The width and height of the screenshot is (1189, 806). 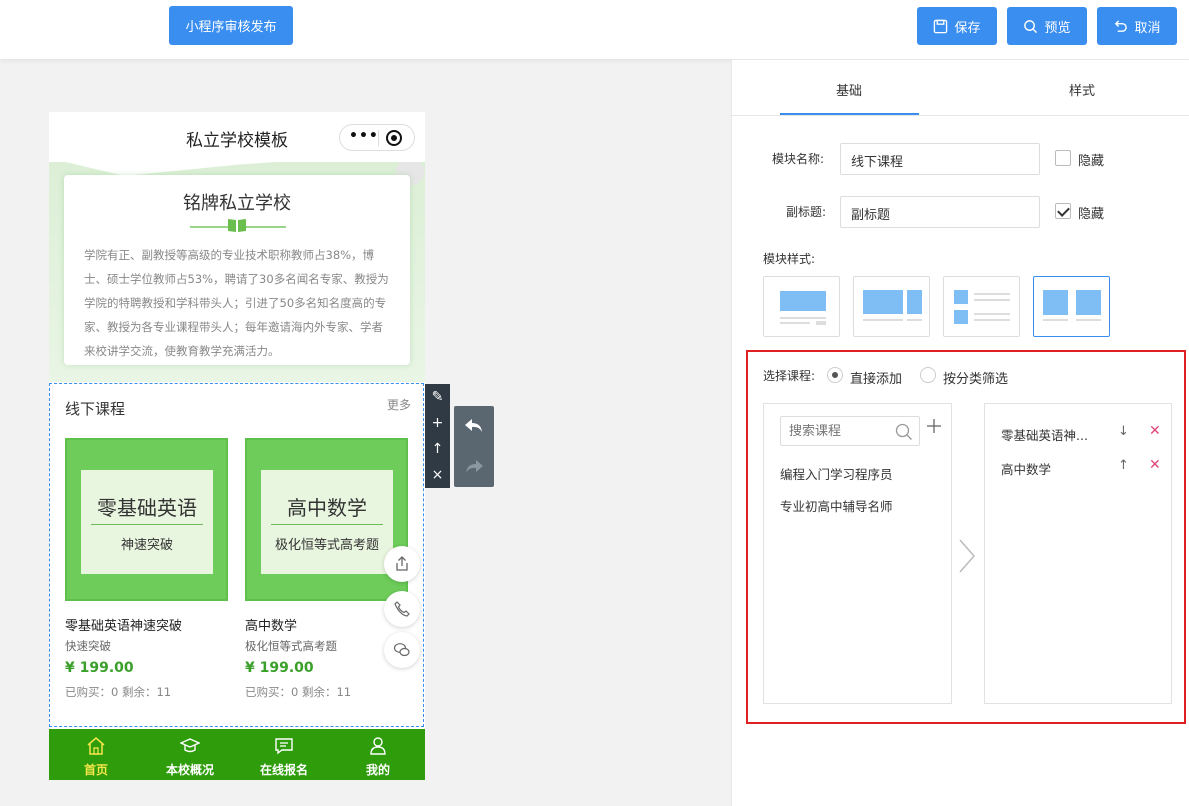 I want to click on wechat-icon, so click(x=401, y=650).